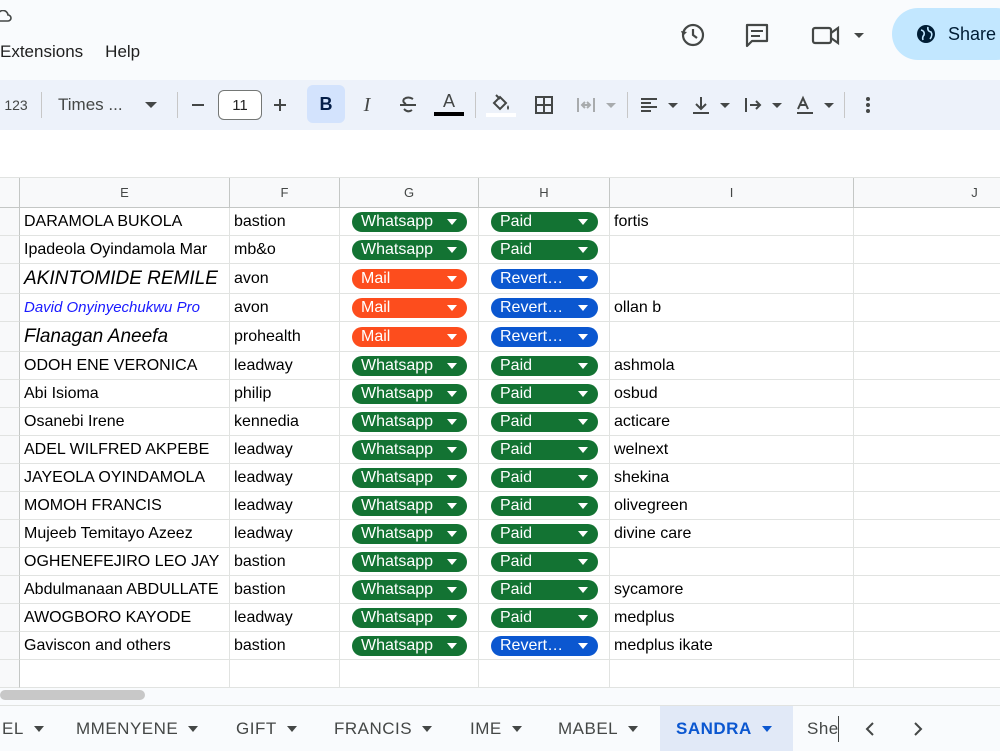 This screenshot has height=751, width=1000. Describe the element at coordinates (125, 646) in the screenshot. I see `name-cell: Gaviscon and others` at that location.